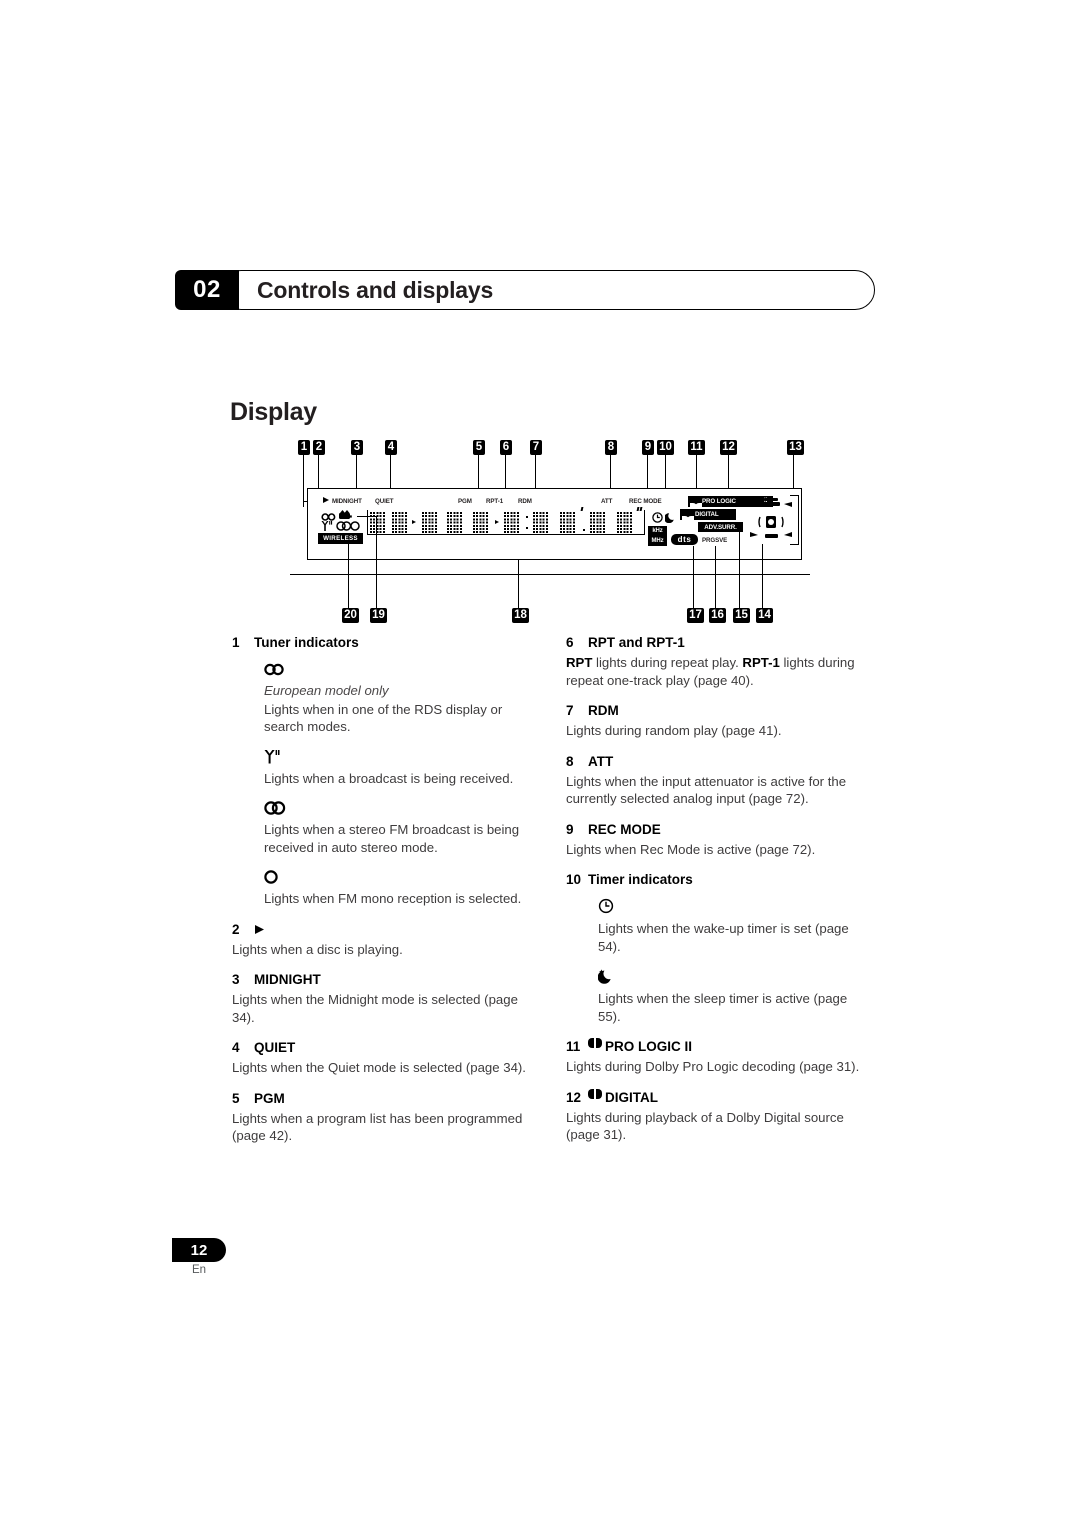 Image resolution: width=1080 pixels, height=1528 pixels. I want to click on item-title: MIDNIGHT, so click(287, 979).